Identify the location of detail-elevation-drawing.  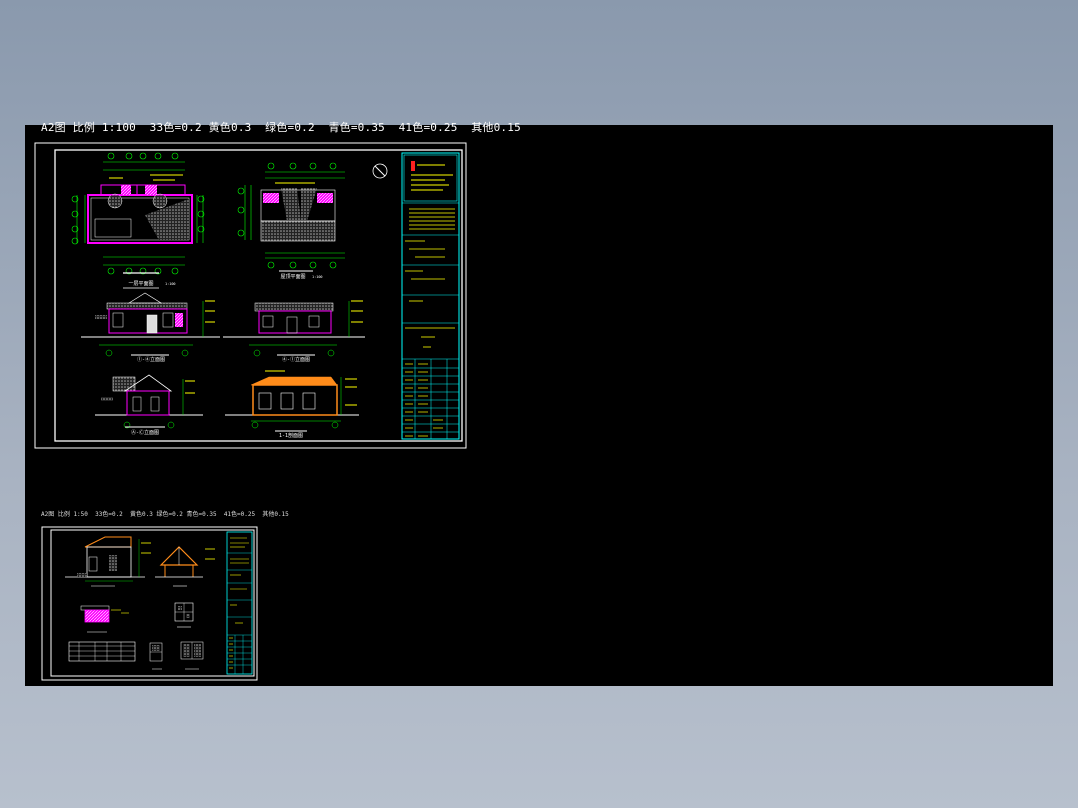
(108, 561).